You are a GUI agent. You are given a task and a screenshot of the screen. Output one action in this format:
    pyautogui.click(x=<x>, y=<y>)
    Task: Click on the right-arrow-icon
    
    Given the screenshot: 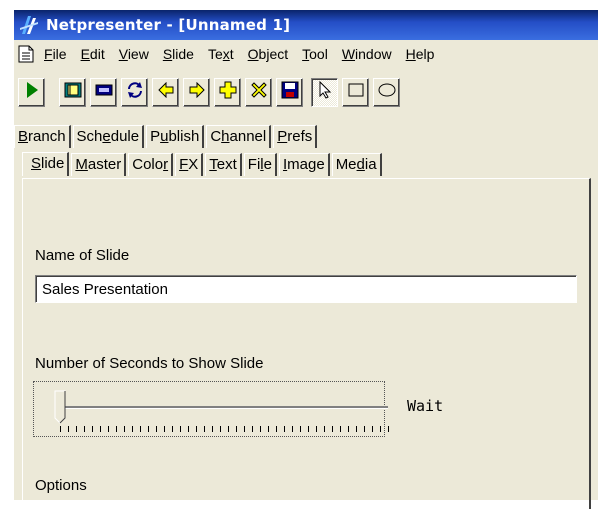 What is the action you would take?
    pyautogui.click(x=197, y=91)
    